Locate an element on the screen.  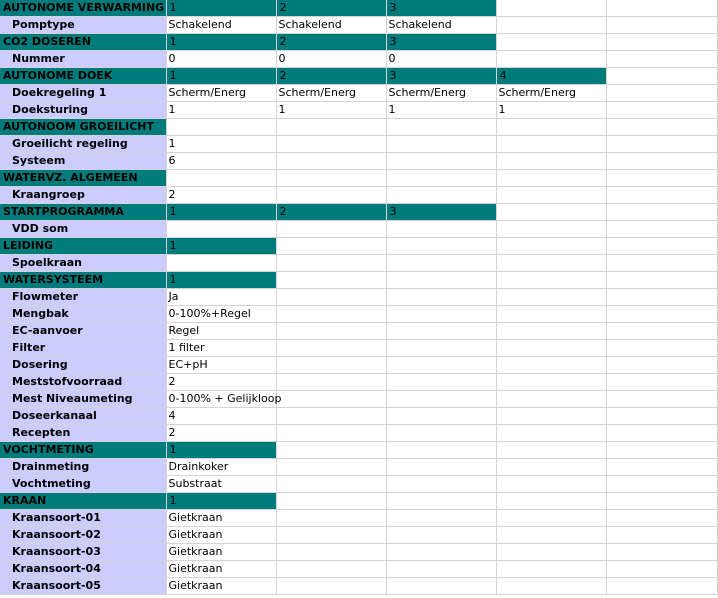
row-label: Pomptype is located at coordinates (83, 25).